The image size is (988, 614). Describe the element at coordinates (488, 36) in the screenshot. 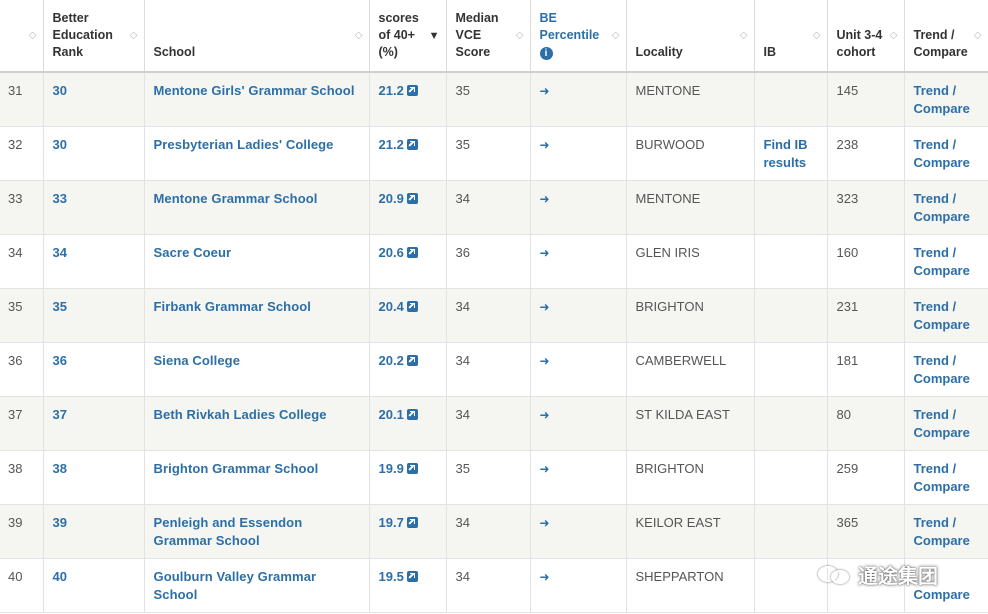

I see `header-median: Median VCE Score ◇` at that location.